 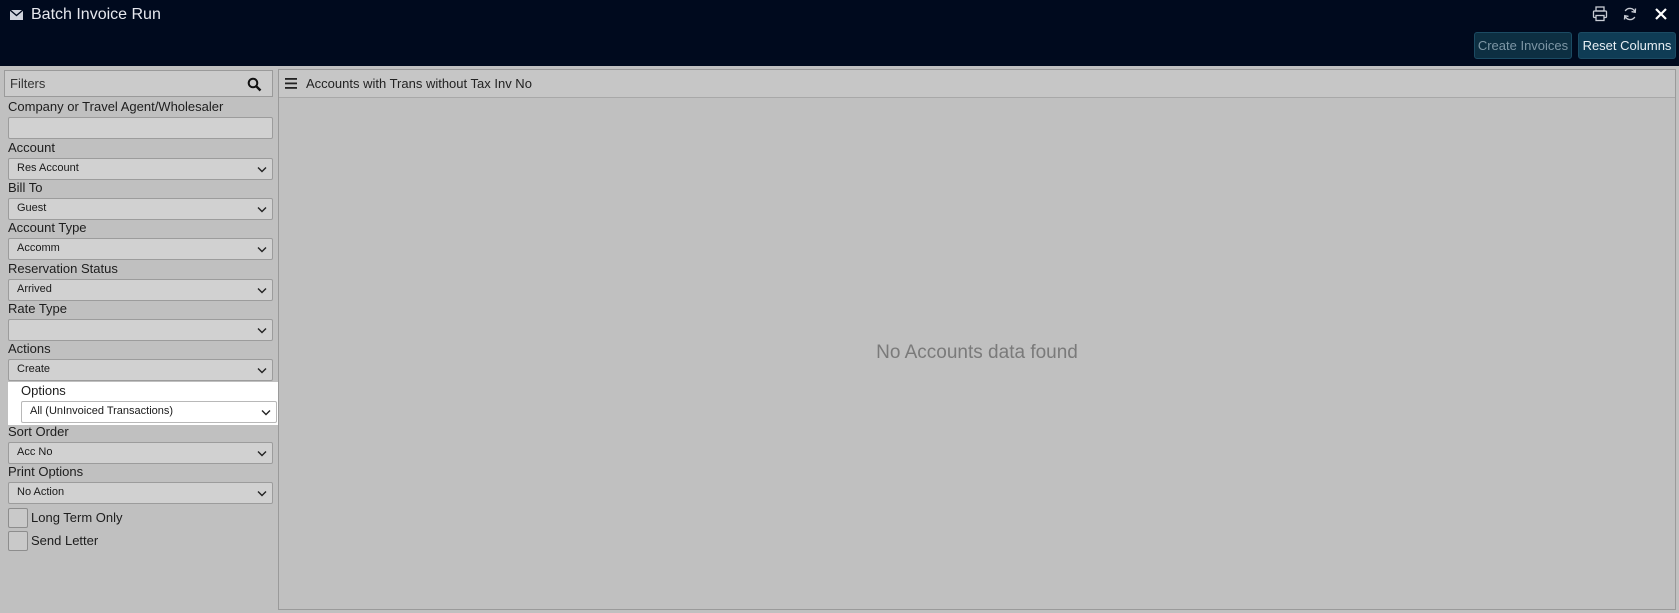 What do you see at coordinates (35, 452) in the screenshot?
I see `sort-order-value: Acc No` at bounding box center [35, 452].